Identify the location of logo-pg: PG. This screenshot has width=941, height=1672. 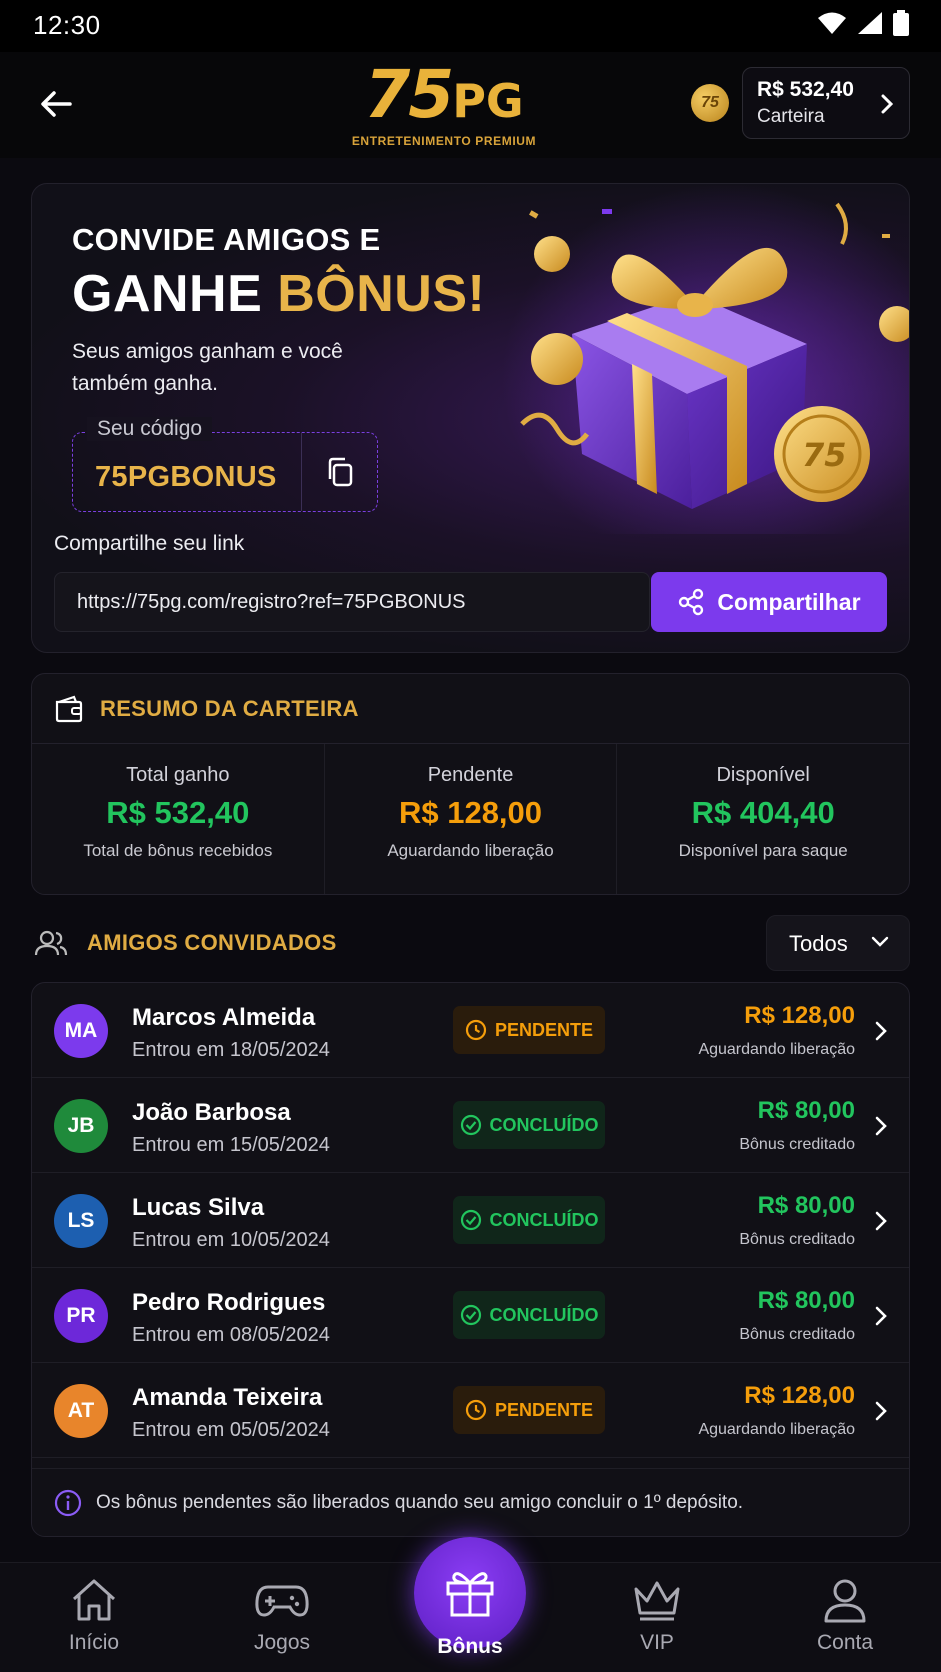
(488, 101).